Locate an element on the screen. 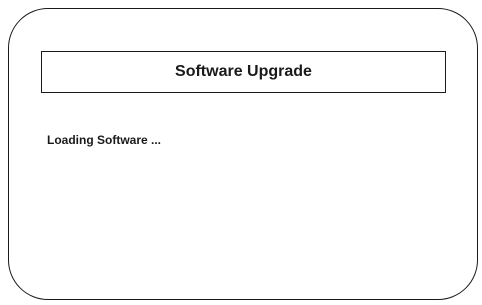  title-box: Software Upgrade is located at coordinates (243, 72).